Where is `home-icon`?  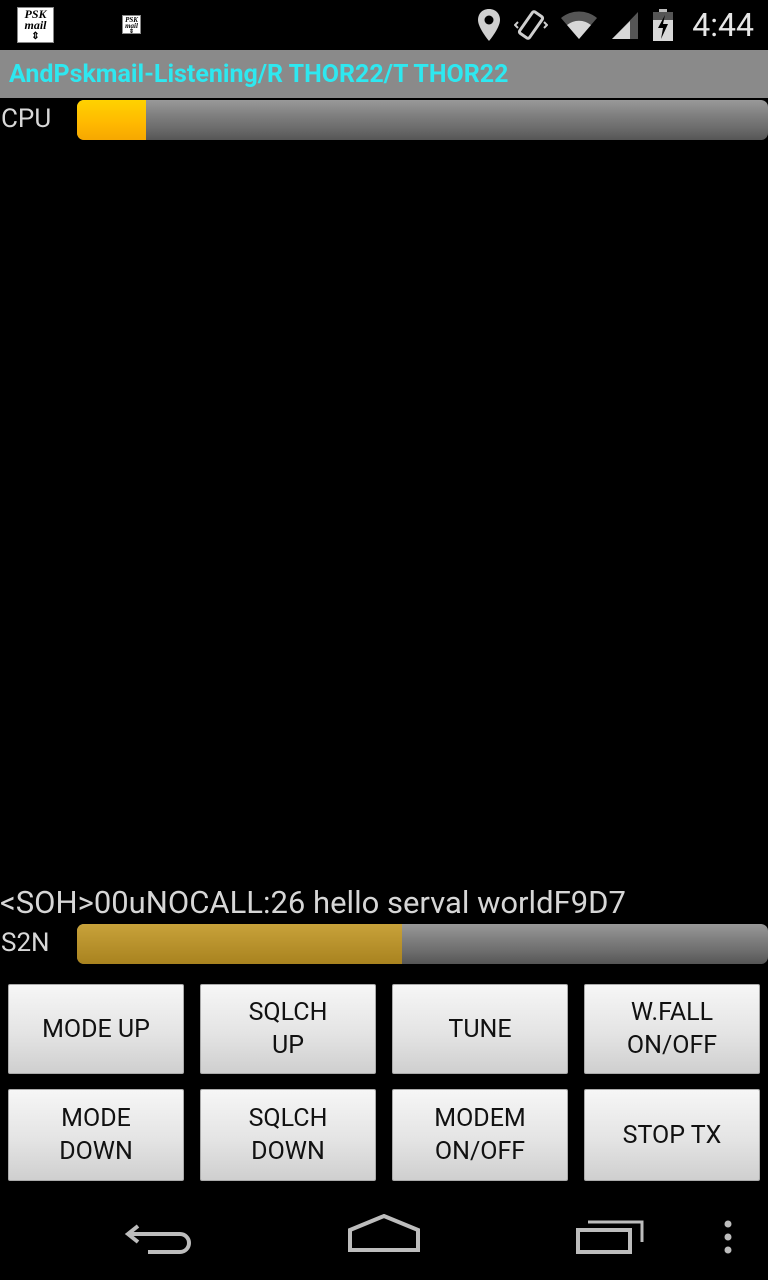
home-icon is located at coordinates (384, 1234).